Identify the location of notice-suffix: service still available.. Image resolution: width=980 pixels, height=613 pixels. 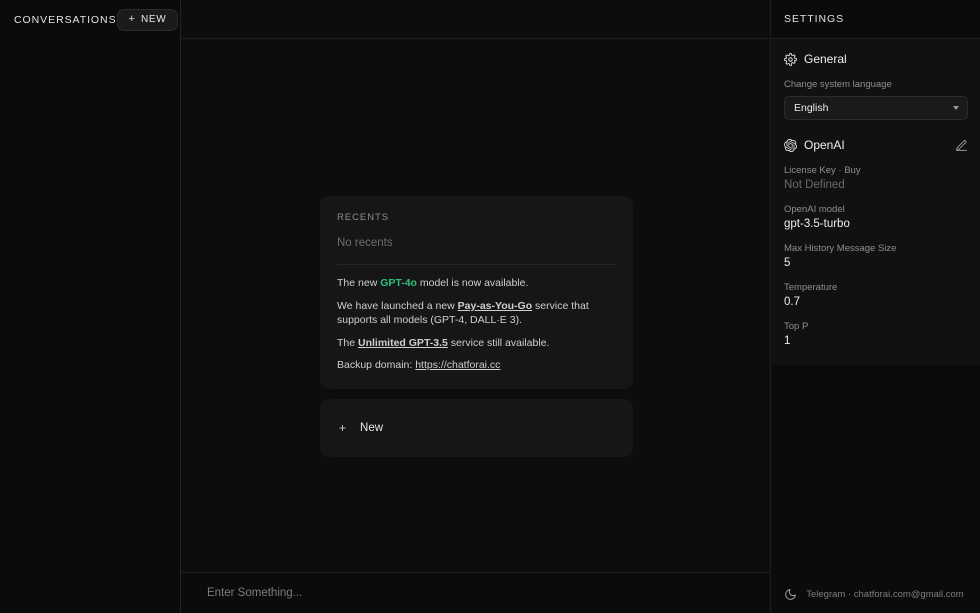
(498, 342).